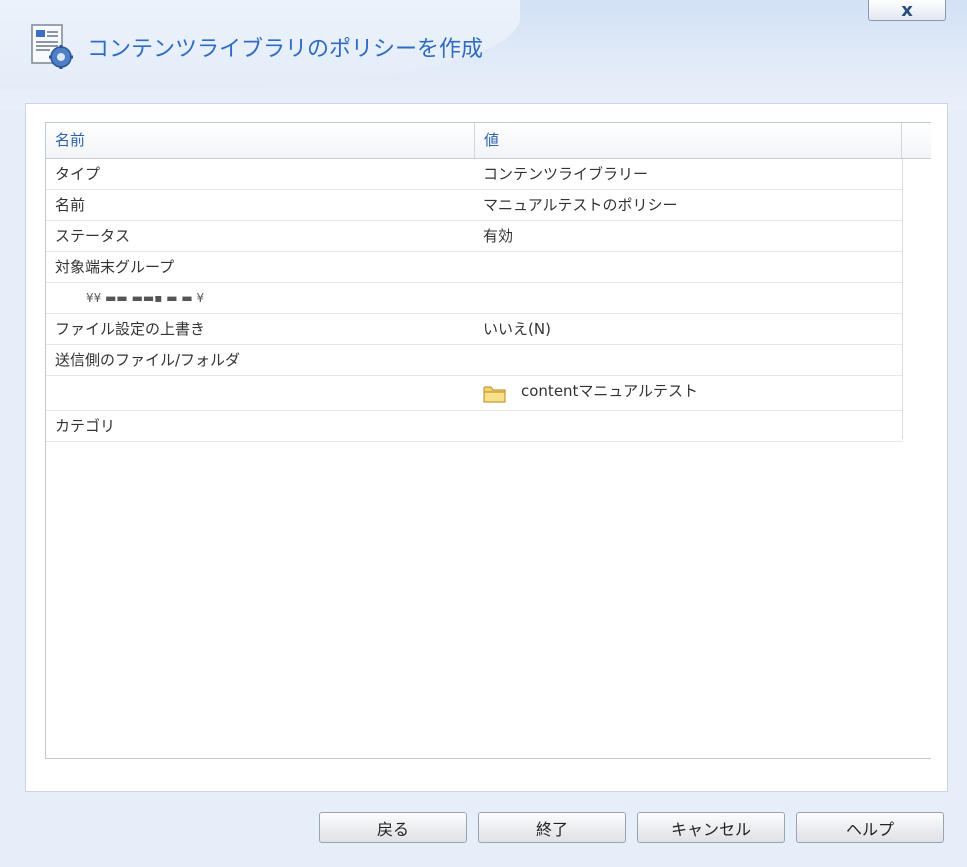 This screenshot has height=867, width=967. What do you see at coordinates (517, 329) in the screenshot?
I see `row-value: いいえ(N)` at bounding box center [517, 329].